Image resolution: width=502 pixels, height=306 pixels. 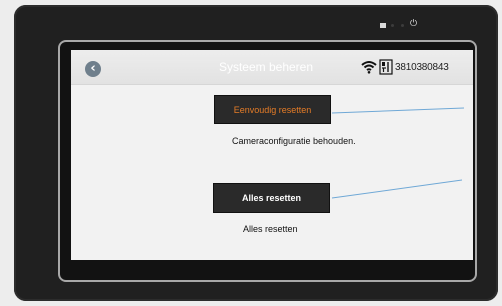 What do you see at coordinates (383, 25) in the screenshot?
I see `signal-indicator-icon` at bounding box center [383, 25].